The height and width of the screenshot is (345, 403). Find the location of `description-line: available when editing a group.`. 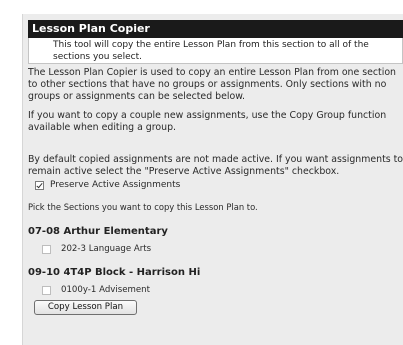

description-line: available when editing a group. is located at coordinates (102, 127).